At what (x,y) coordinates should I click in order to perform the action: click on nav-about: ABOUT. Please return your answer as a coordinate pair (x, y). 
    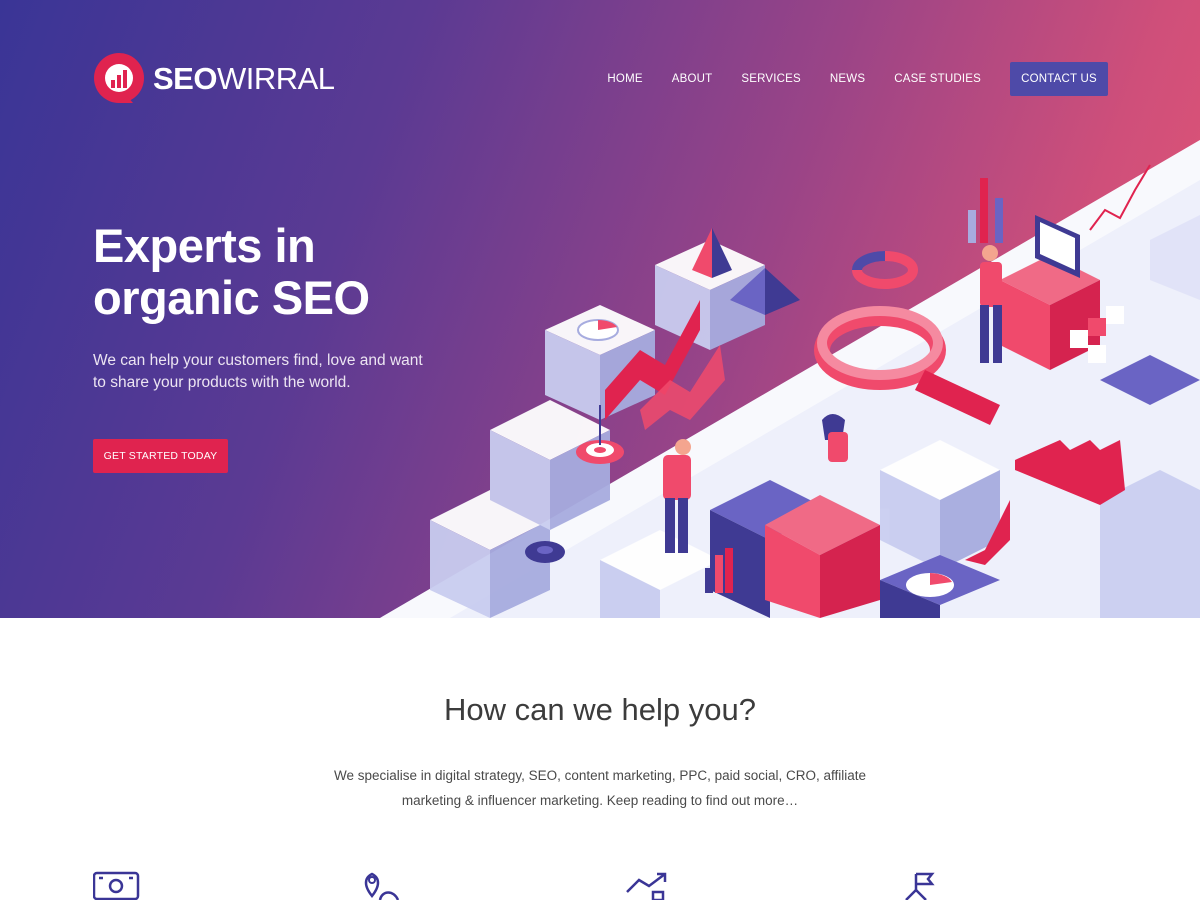
    Looking at the image, I should click on (692, 79).